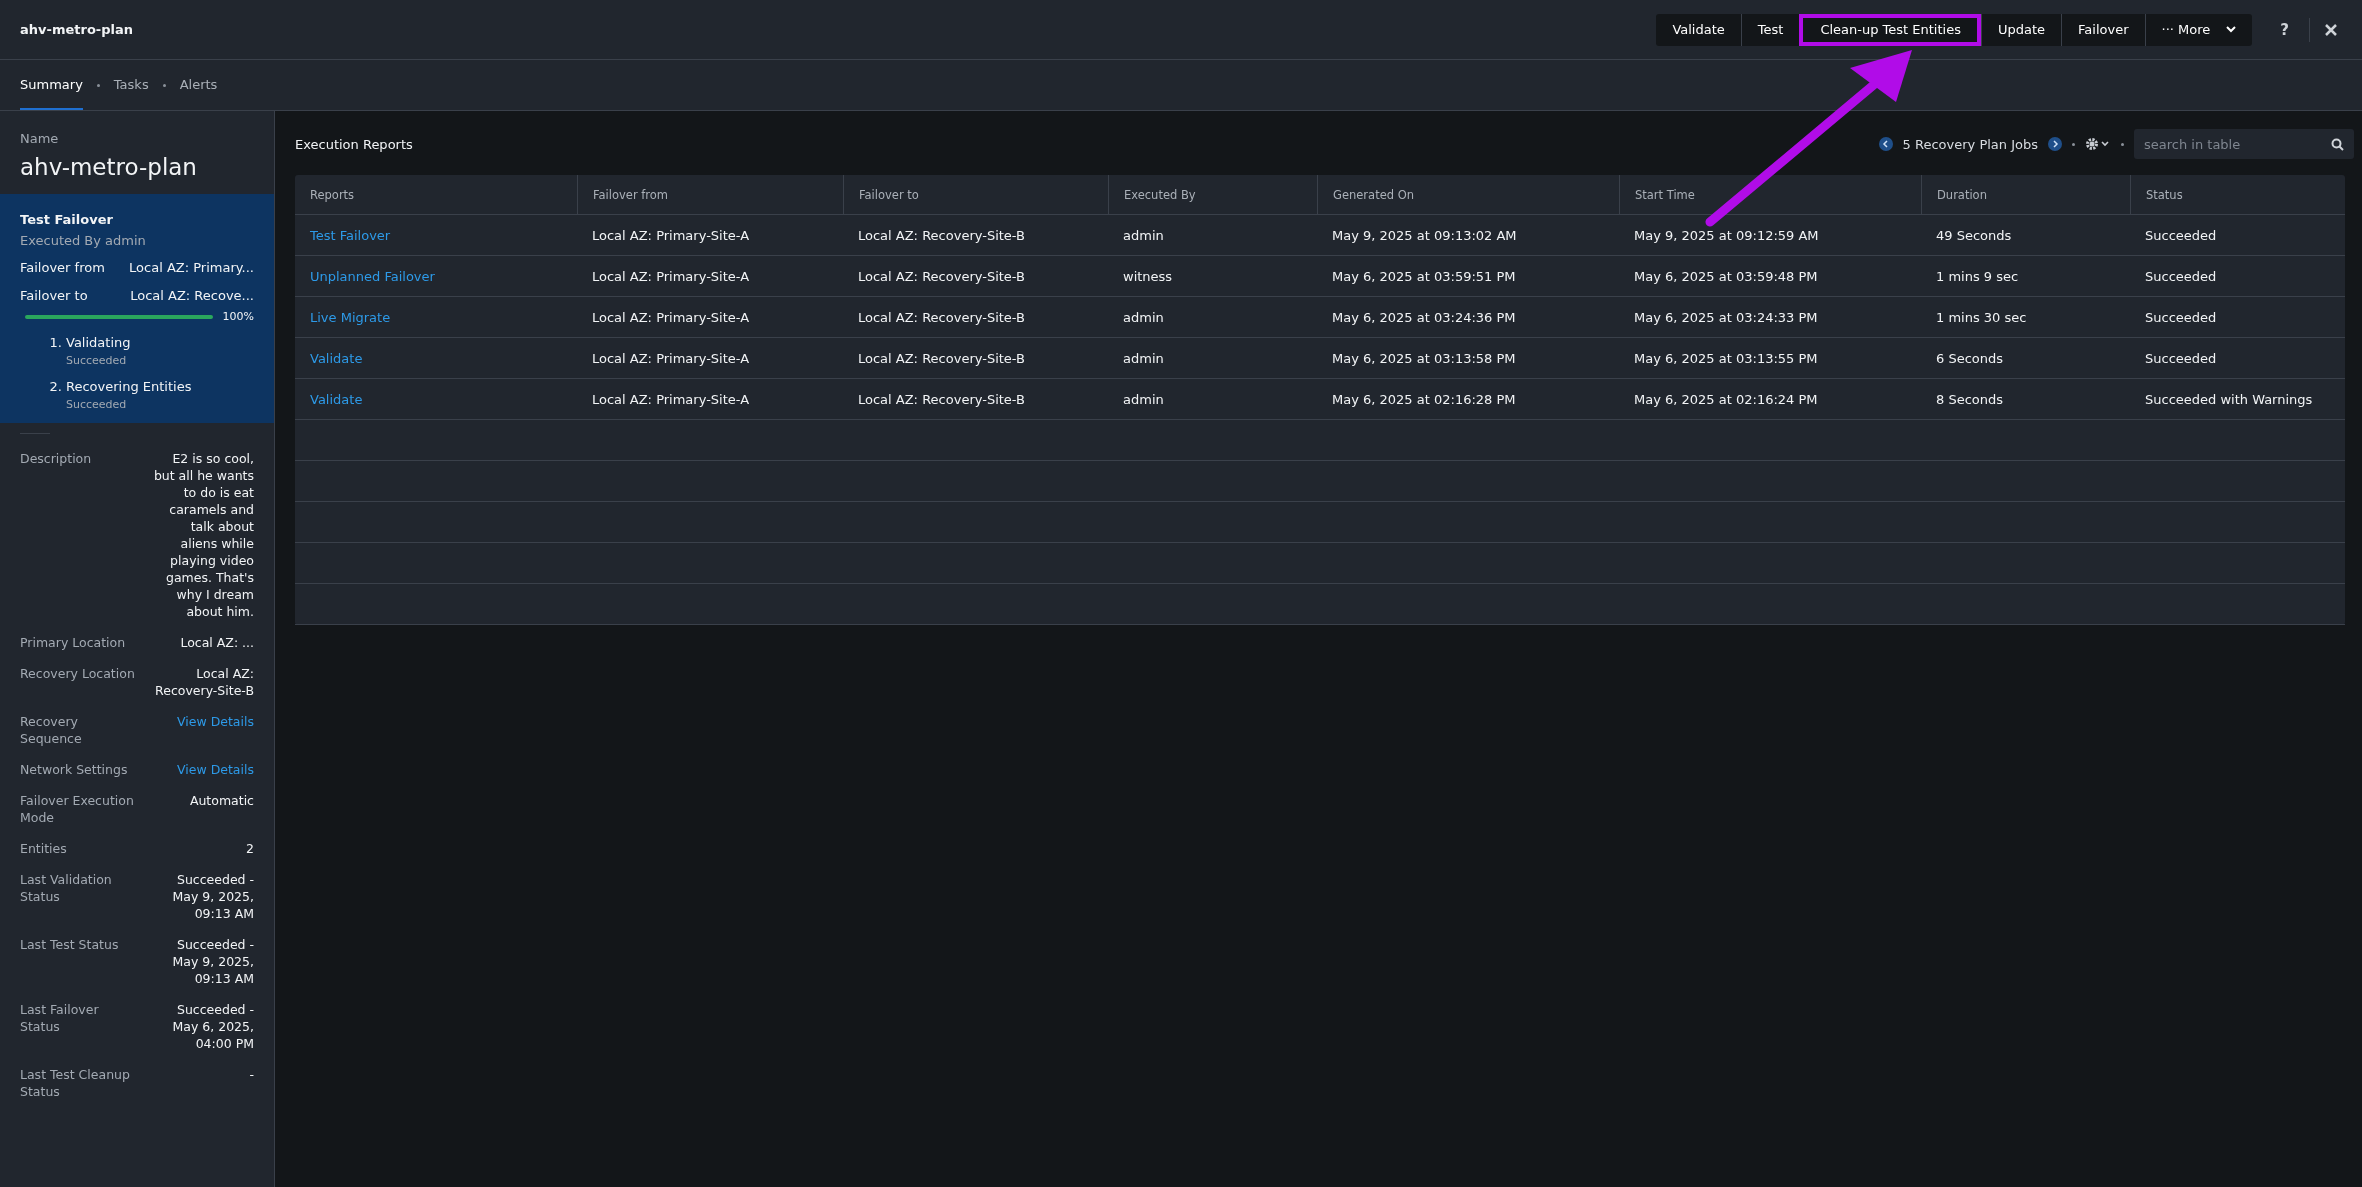 The height and width of the screenshot is (1187, 2362). What do you see at coordinates (2337, 144) in the screenshot?
I see `search-icon` at bounding box center [2337, 144].